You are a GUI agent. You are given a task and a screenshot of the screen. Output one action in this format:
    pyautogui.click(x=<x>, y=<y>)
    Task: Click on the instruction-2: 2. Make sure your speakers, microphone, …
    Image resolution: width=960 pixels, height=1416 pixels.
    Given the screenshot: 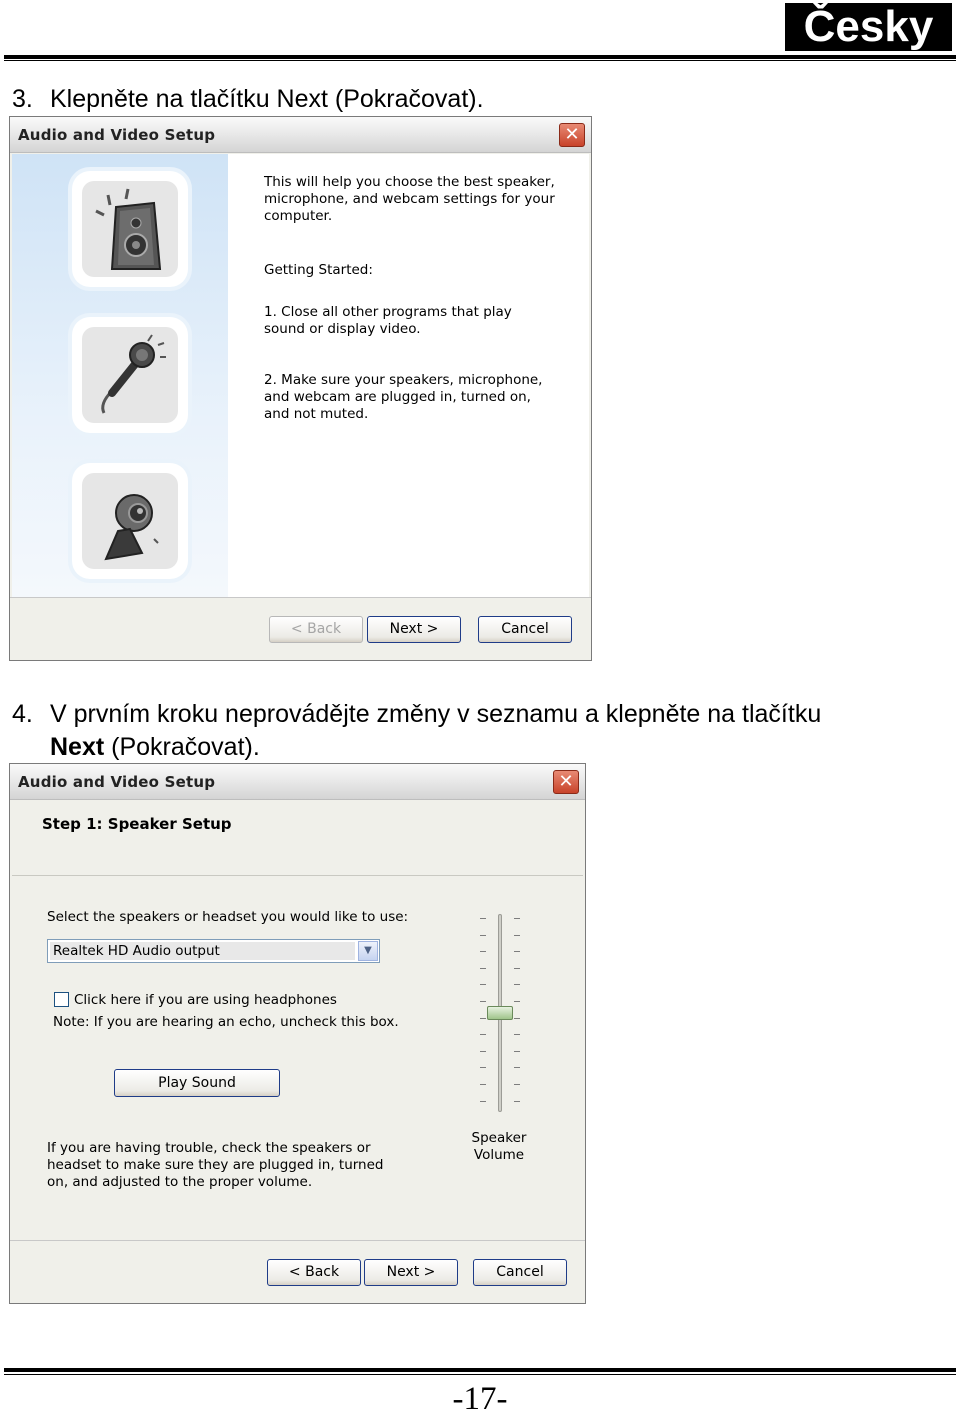 What is the action you would take?
    pyautogui.click(x=403, y=397)
    